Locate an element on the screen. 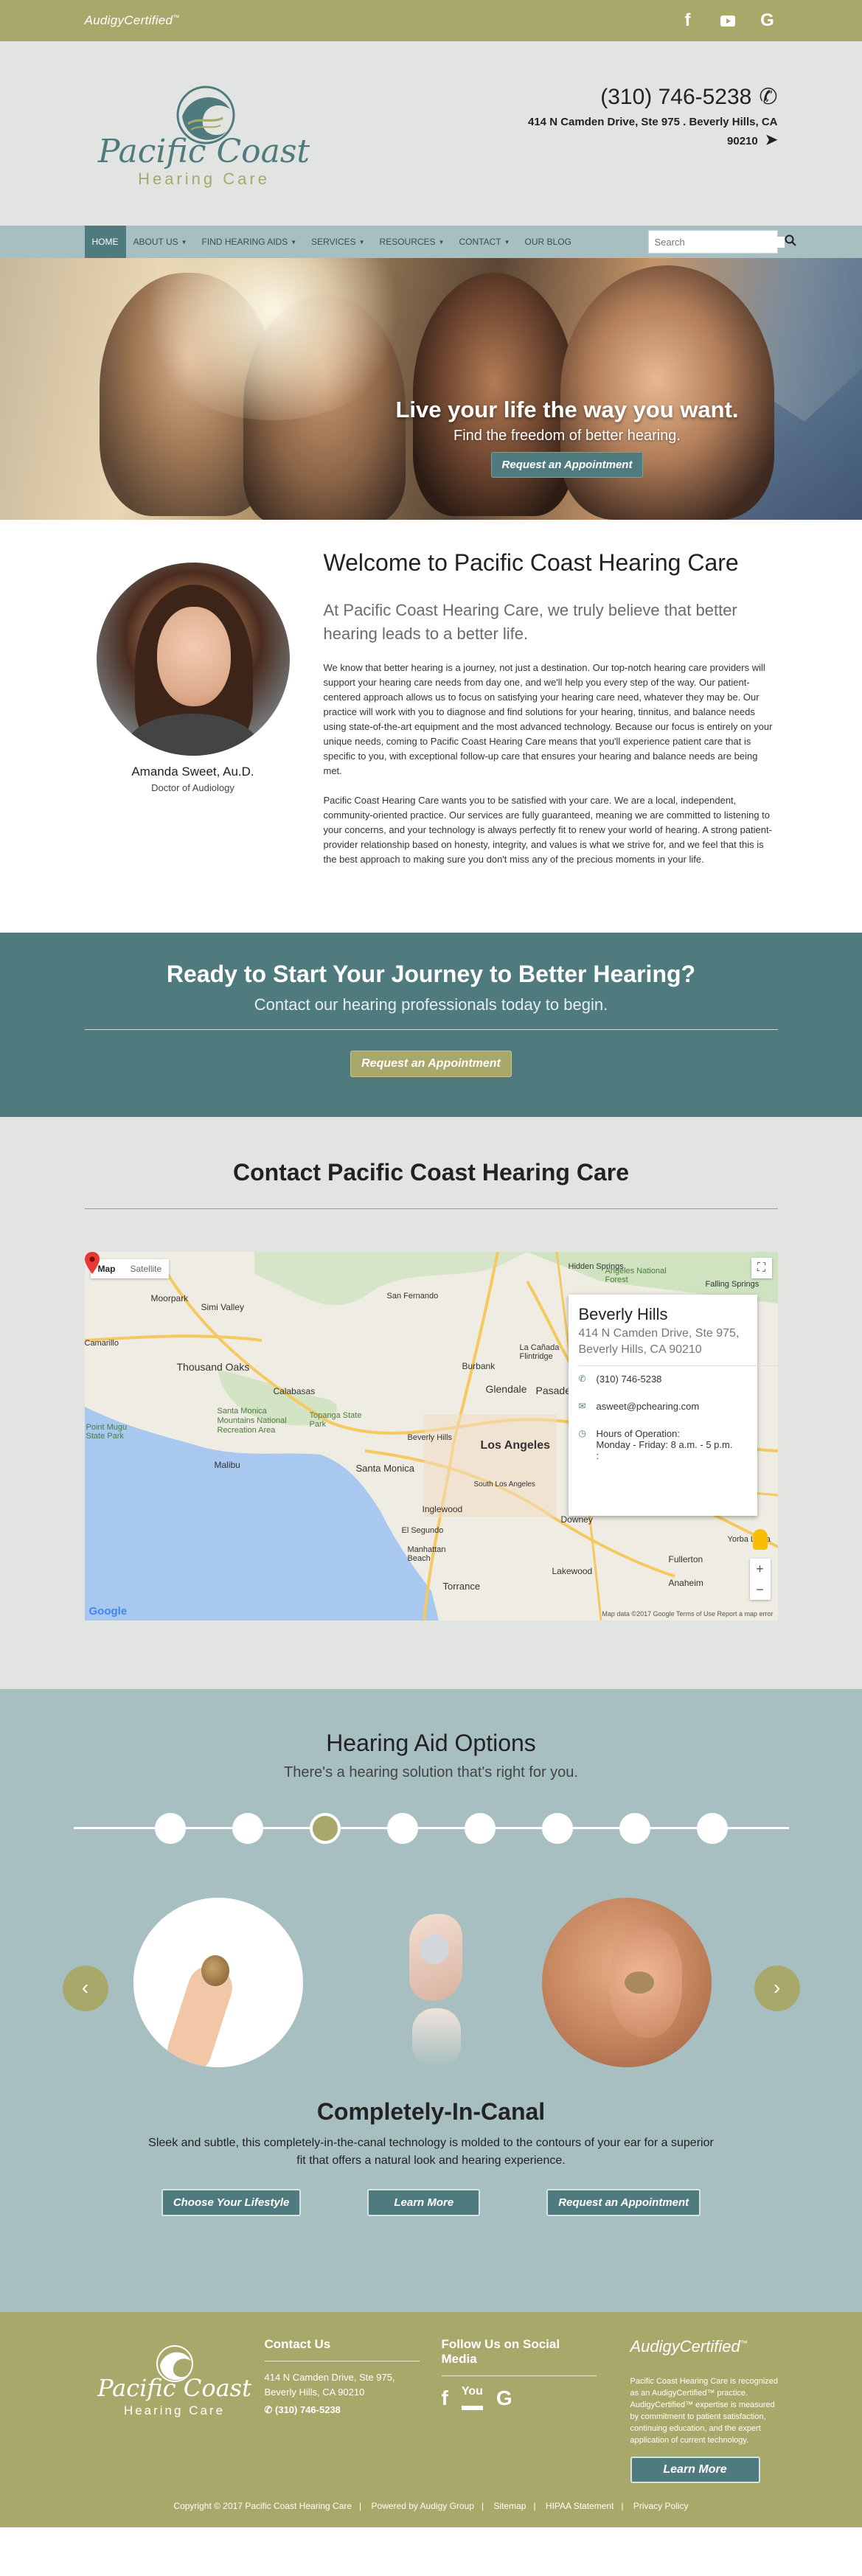 This screenshot has width=862, height=2576. footer-phone: ✆ (310) 746-5238 is located at coordinates (342, 2410).